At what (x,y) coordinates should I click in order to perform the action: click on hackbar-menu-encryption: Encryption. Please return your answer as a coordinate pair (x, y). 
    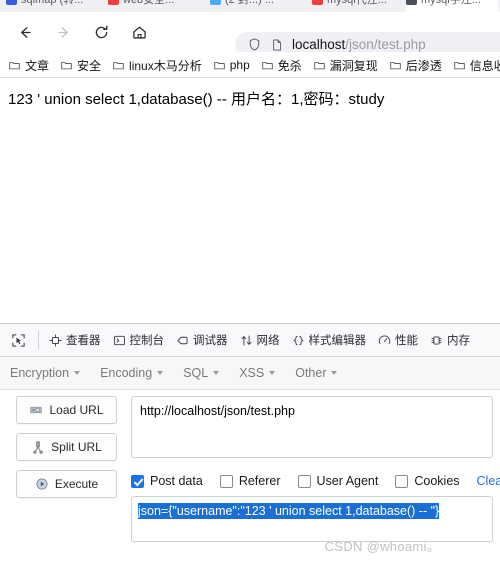
    Looking at the image, I should click on (45, 373).